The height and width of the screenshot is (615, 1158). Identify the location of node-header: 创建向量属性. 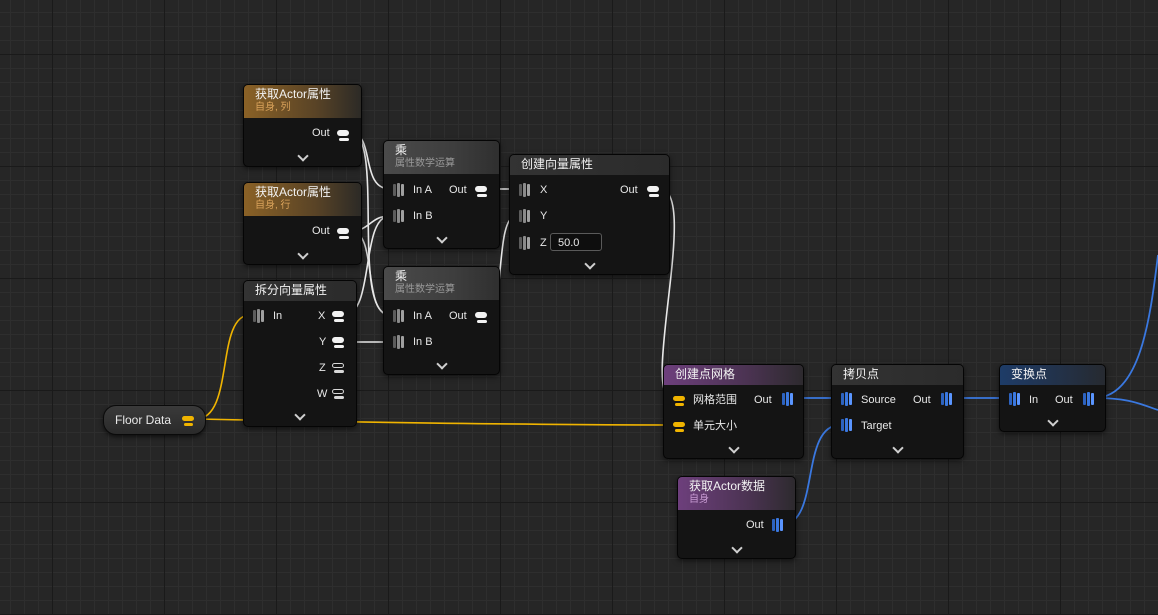
(589, 165).